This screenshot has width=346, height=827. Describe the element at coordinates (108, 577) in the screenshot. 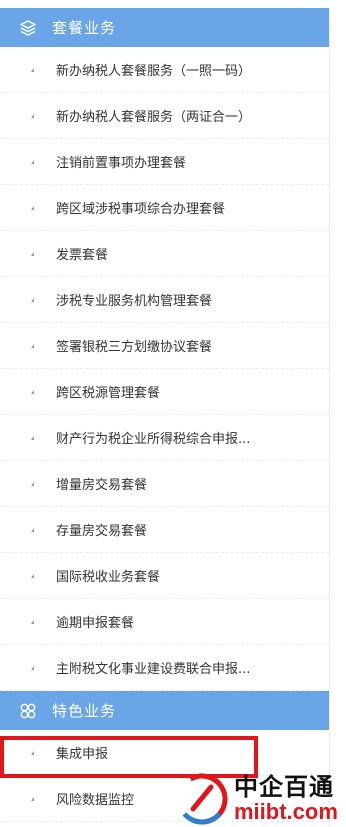

I see `menu-item-label: 国际税收业务套餐` at that location.